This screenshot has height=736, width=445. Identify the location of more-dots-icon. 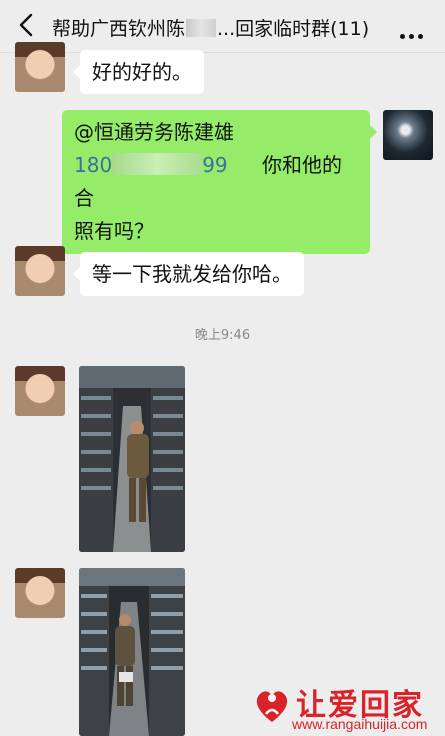
(409, 33).